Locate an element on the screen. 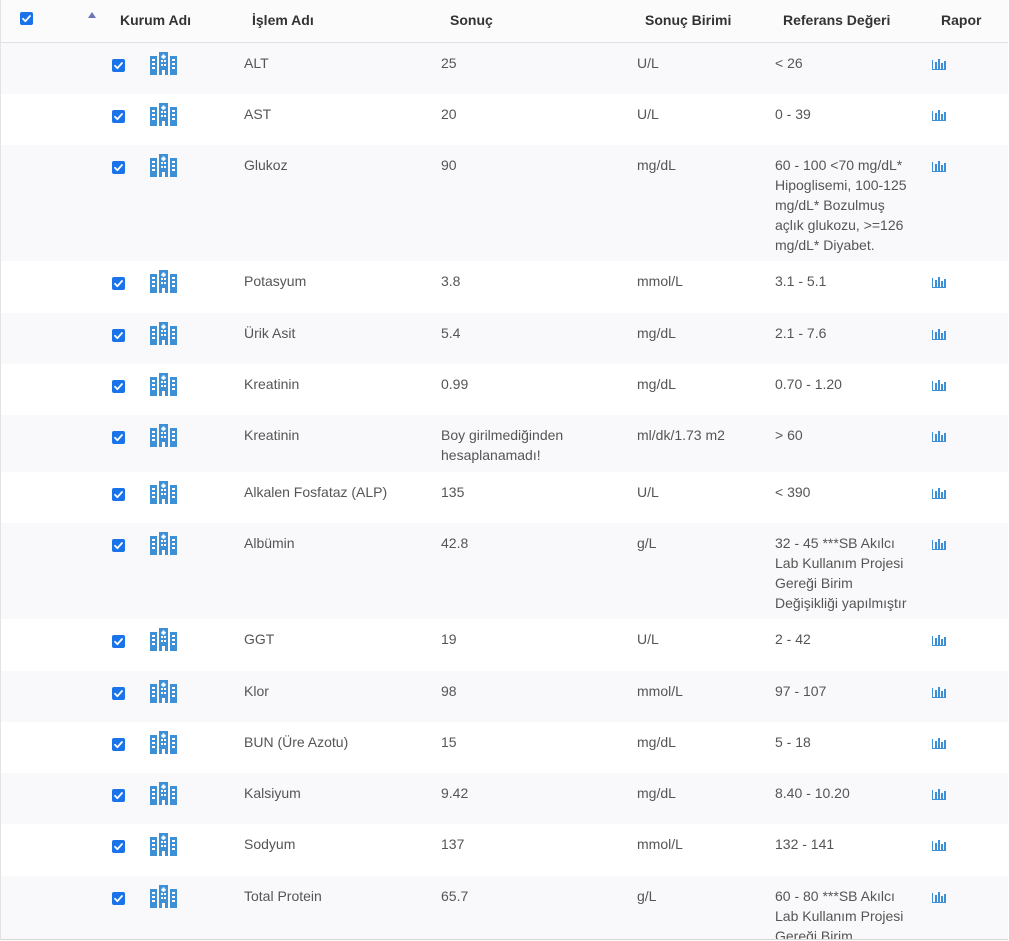  cell-islem-adi: Kreatinin is located at coordinates (272, 384).